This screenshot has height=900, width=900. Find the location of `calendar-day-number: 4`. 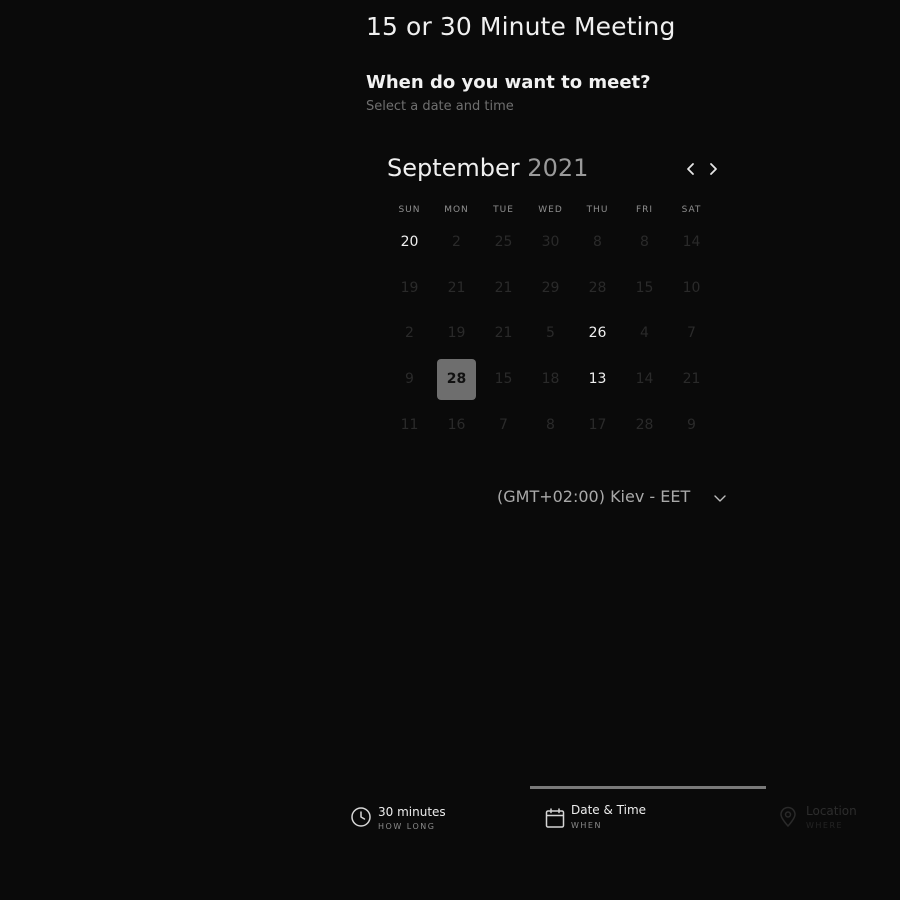

calendar-day-number: 4 is located at coordinates (644, 333).